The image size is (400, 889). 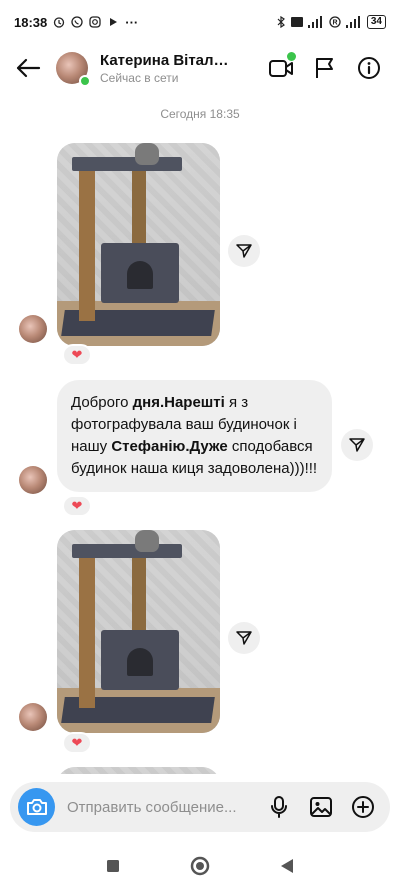 I want to click on viber-icon, so click(x=77, y=22).